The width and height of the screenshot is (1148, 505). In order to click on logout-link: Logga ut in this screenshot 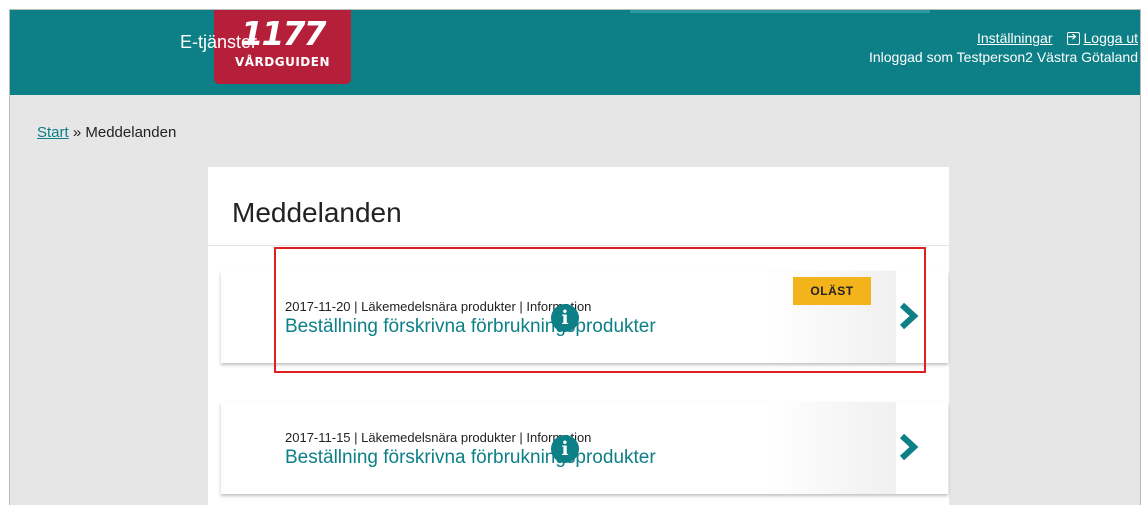, I will do `click(1102, 38)`.